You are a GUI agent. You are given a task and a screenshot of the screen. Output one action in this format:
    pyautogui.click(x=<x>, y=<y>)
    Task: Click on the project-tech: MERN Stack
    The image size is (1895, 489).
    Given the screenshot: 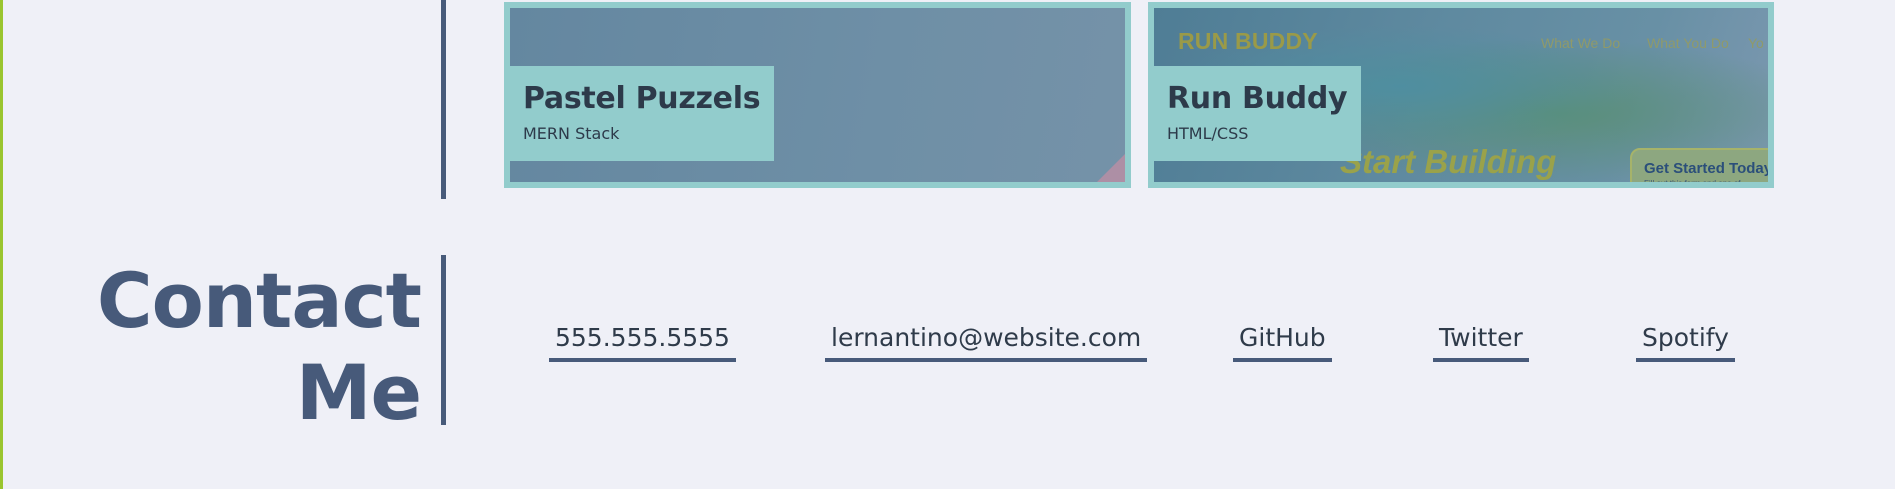 What is the action you would take?
    pyautogui.click(x=571, y=133)
    